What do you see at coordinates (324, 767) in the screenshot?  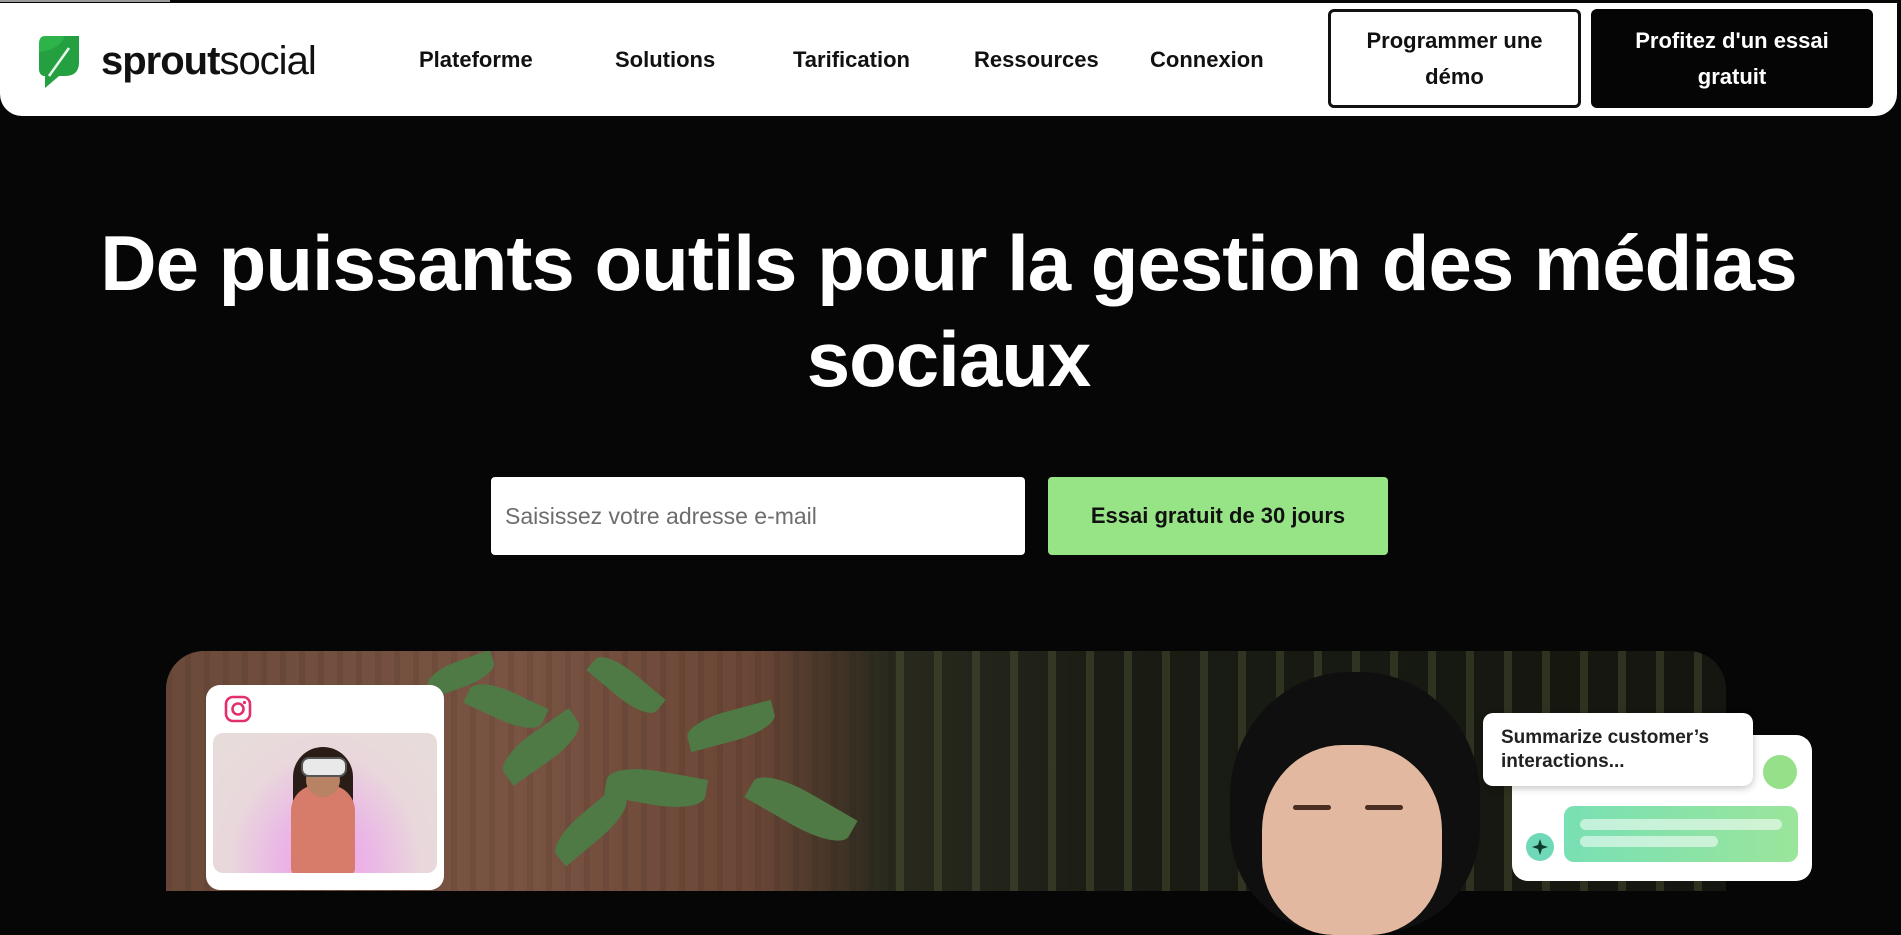 I see `vr-headset` at bounding box center [324, 767].